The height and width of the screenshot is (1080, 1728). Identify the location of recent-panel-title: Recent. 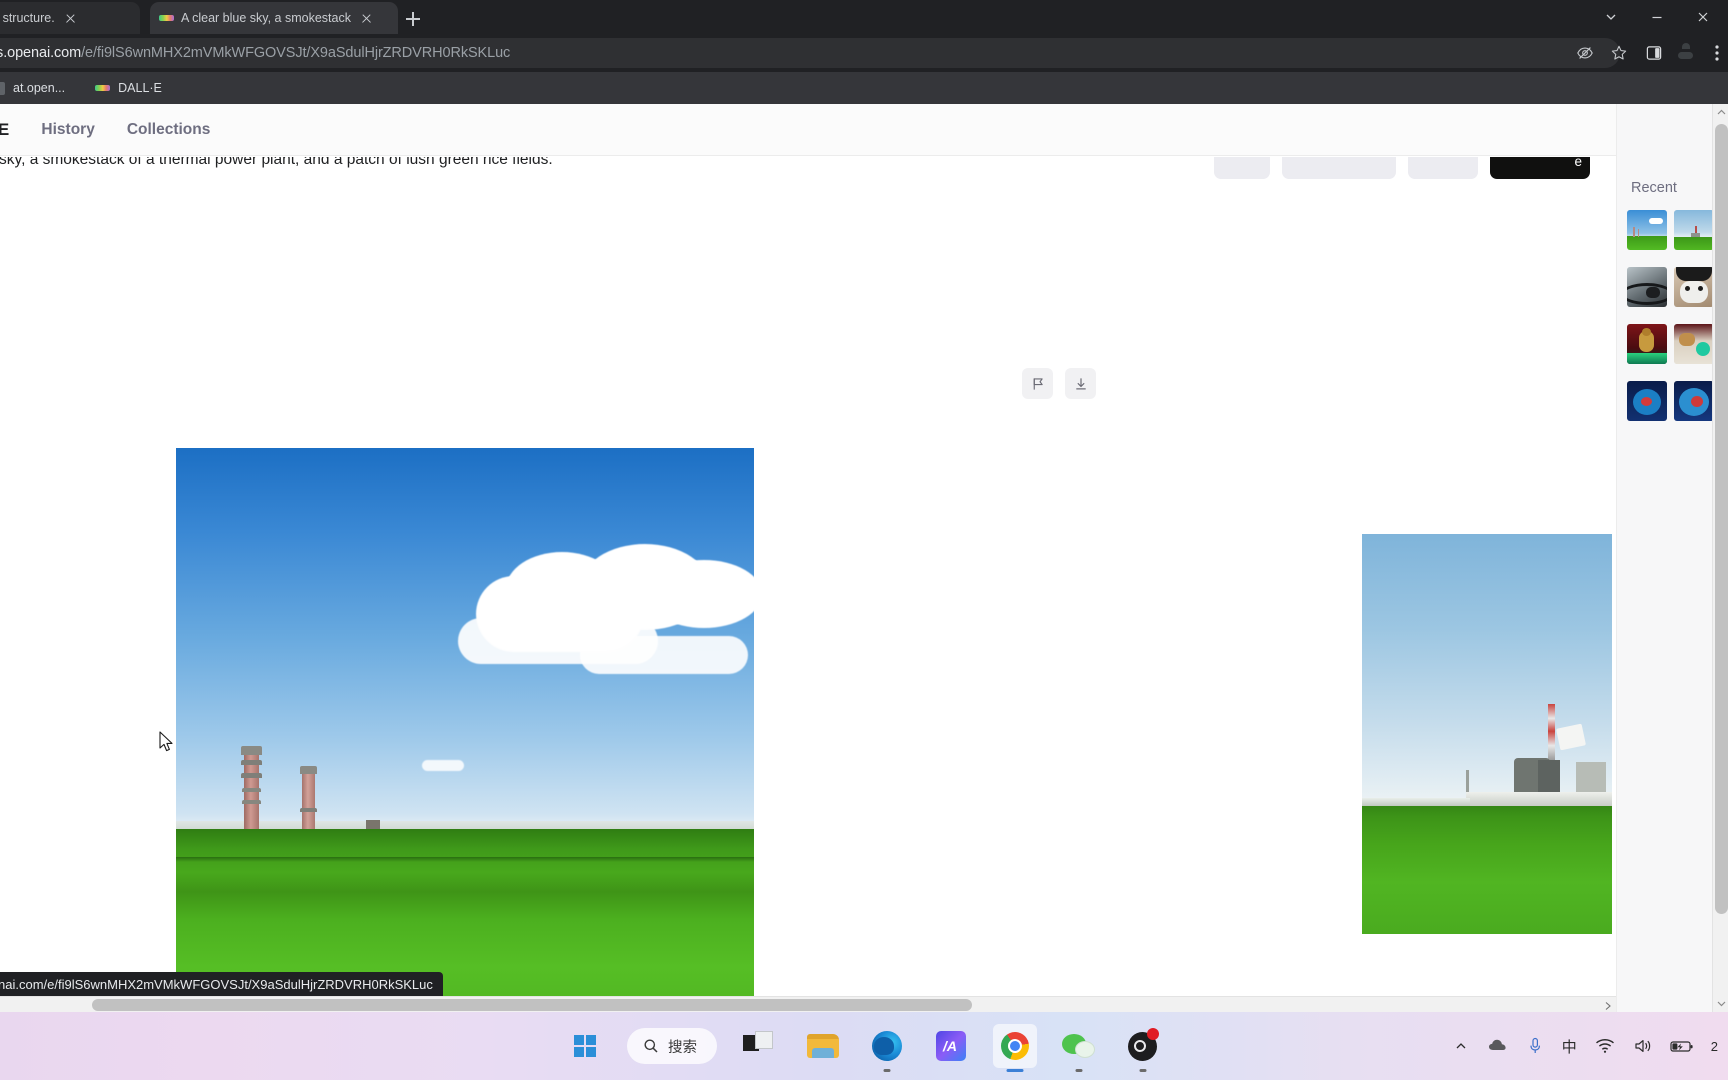
(1654, 188).